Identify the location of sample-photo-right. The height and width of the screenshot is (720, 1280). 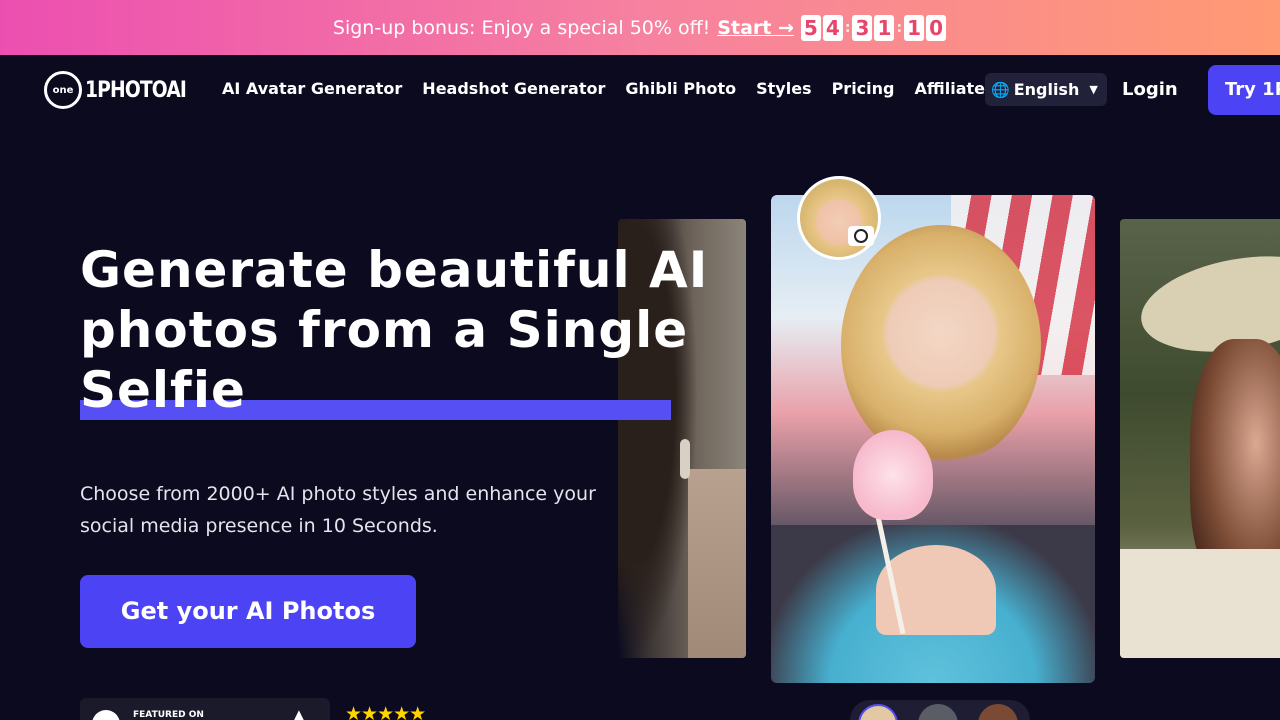
(1200, 438).